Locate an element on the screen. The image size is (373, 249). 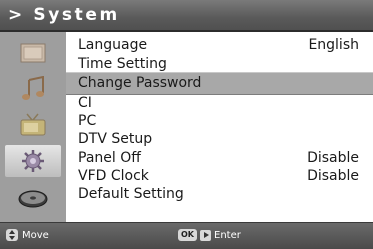
enter-label: Enter is located at coordinates (227, 235).